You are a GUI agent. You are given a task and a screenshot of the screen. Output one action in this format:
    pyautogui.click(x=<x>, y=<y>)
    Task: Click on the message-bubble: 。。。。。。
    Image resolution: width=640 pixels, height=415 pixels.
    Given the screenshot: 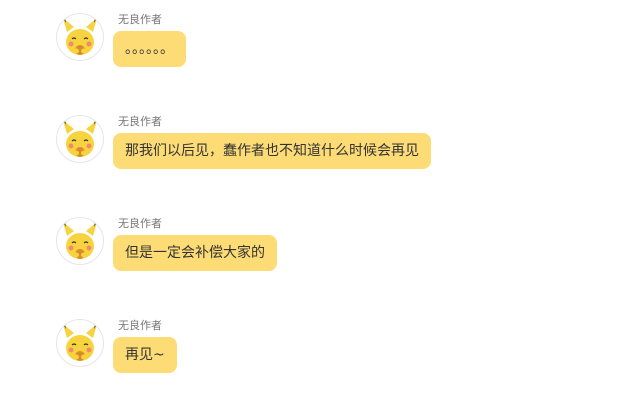 What is the action you would take?
    pyautogui.click(x=149, y=49)
    